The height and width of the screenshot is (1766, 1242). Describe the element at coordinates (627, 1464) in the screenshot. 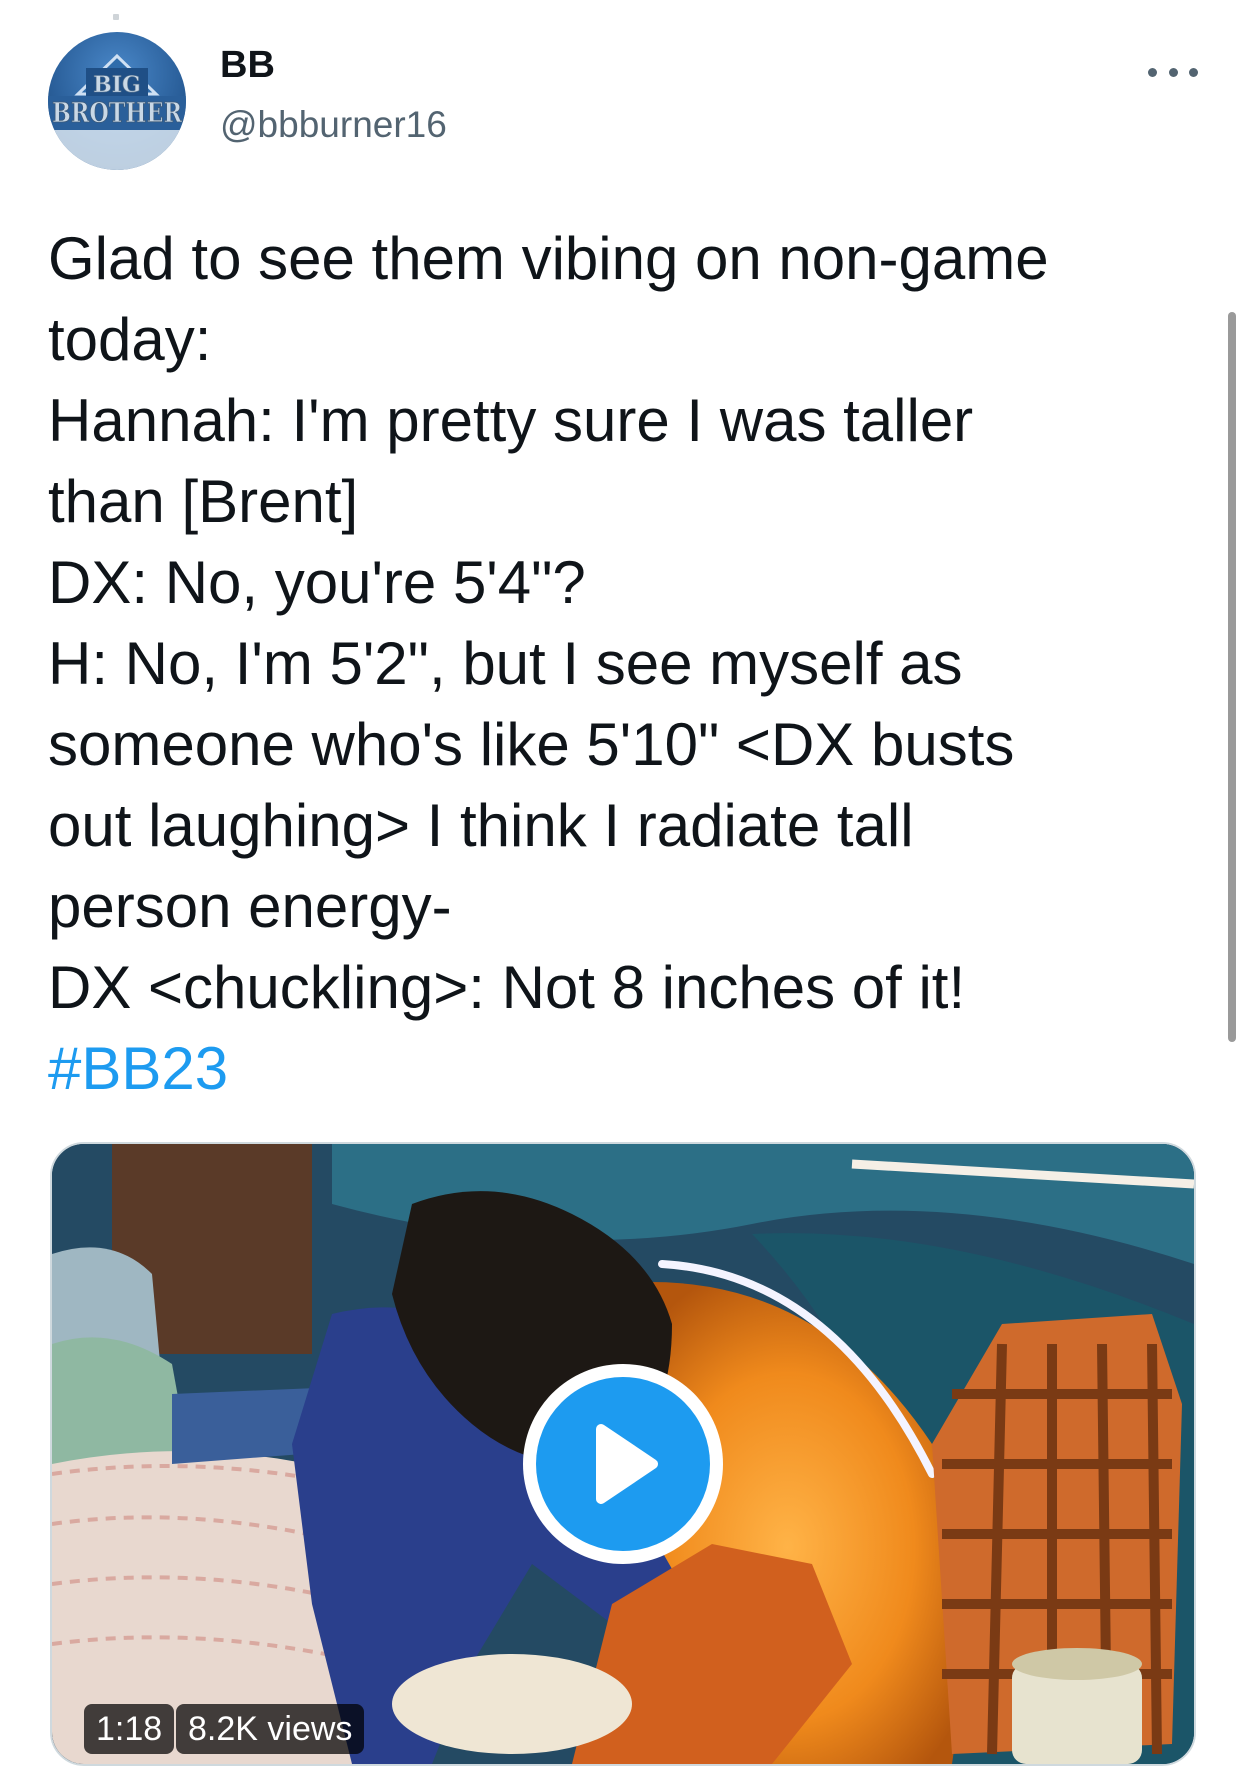

I see `play-icon` at that location.